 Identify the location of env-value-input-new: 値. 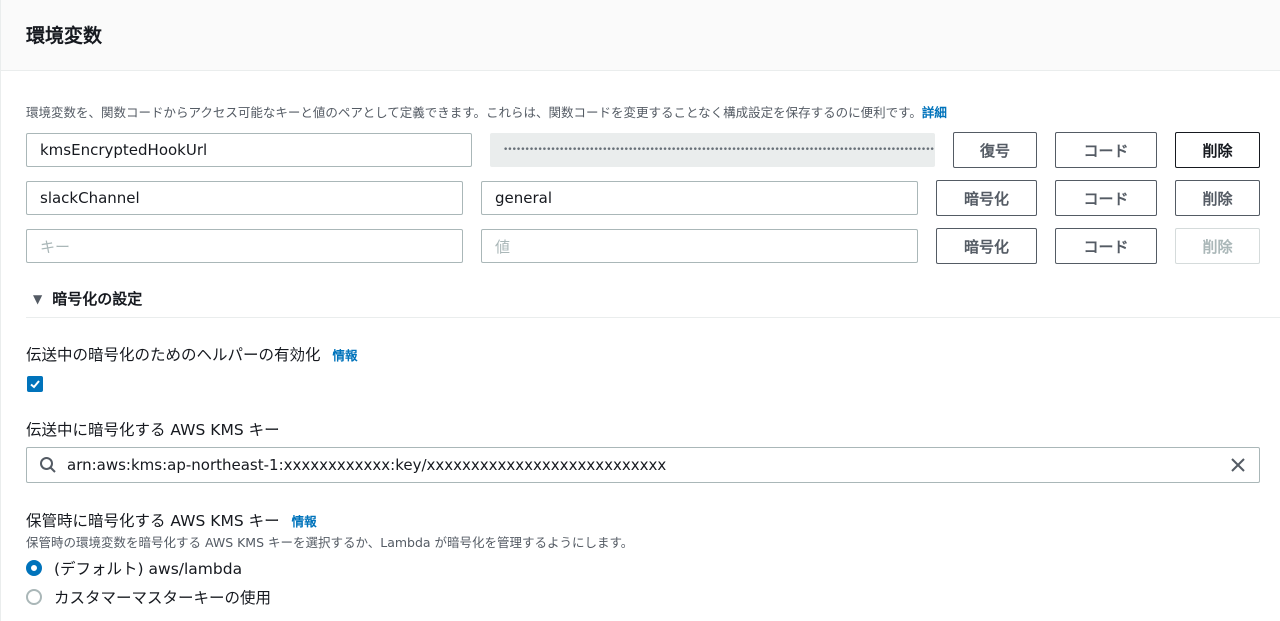
(699, 246).